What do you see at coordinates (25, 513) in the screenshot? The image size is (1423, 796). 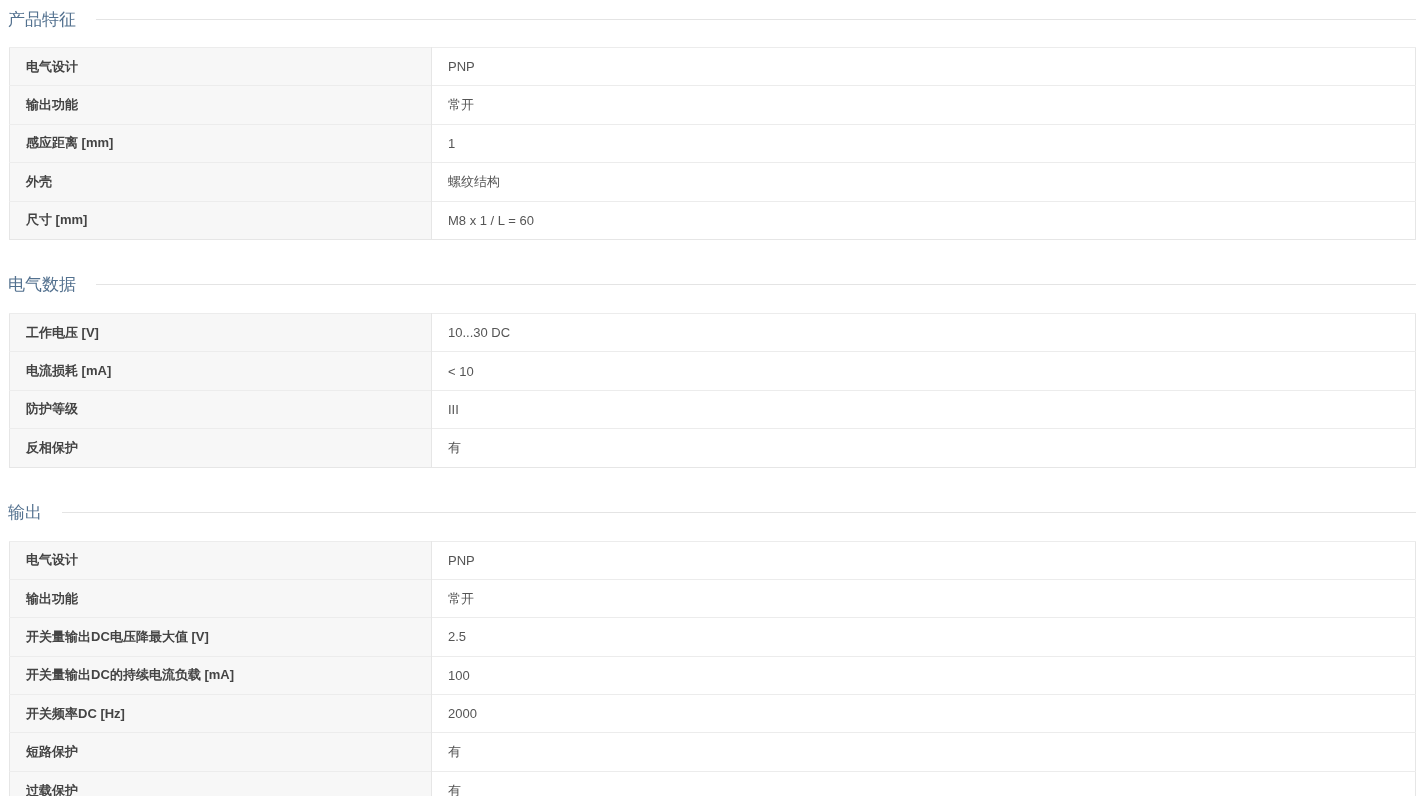 I see `section-title: 输出` at bounding box center [25, 513].